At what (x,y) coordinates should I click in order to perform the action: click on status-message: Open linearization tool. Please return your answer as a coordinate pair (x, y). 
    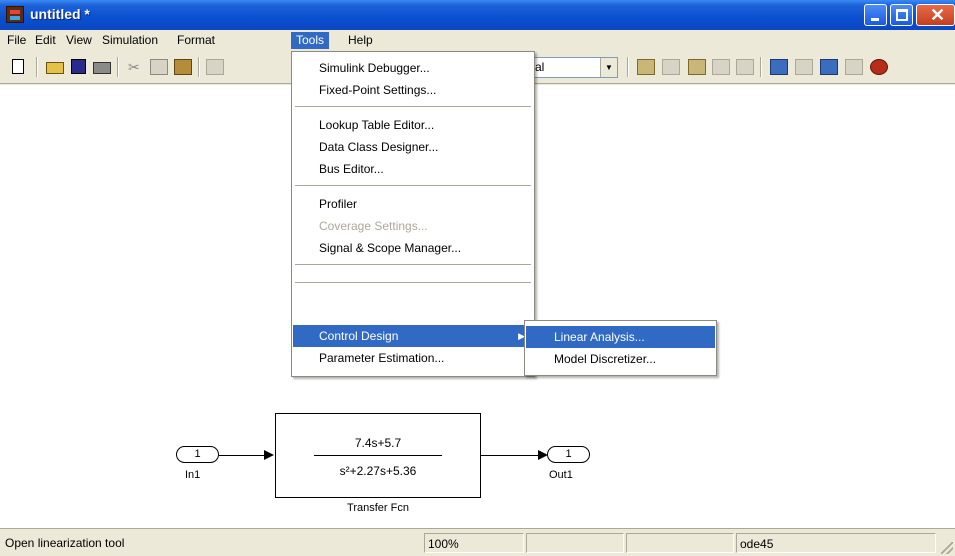
    Looking at the image, I should click on (65, 543).